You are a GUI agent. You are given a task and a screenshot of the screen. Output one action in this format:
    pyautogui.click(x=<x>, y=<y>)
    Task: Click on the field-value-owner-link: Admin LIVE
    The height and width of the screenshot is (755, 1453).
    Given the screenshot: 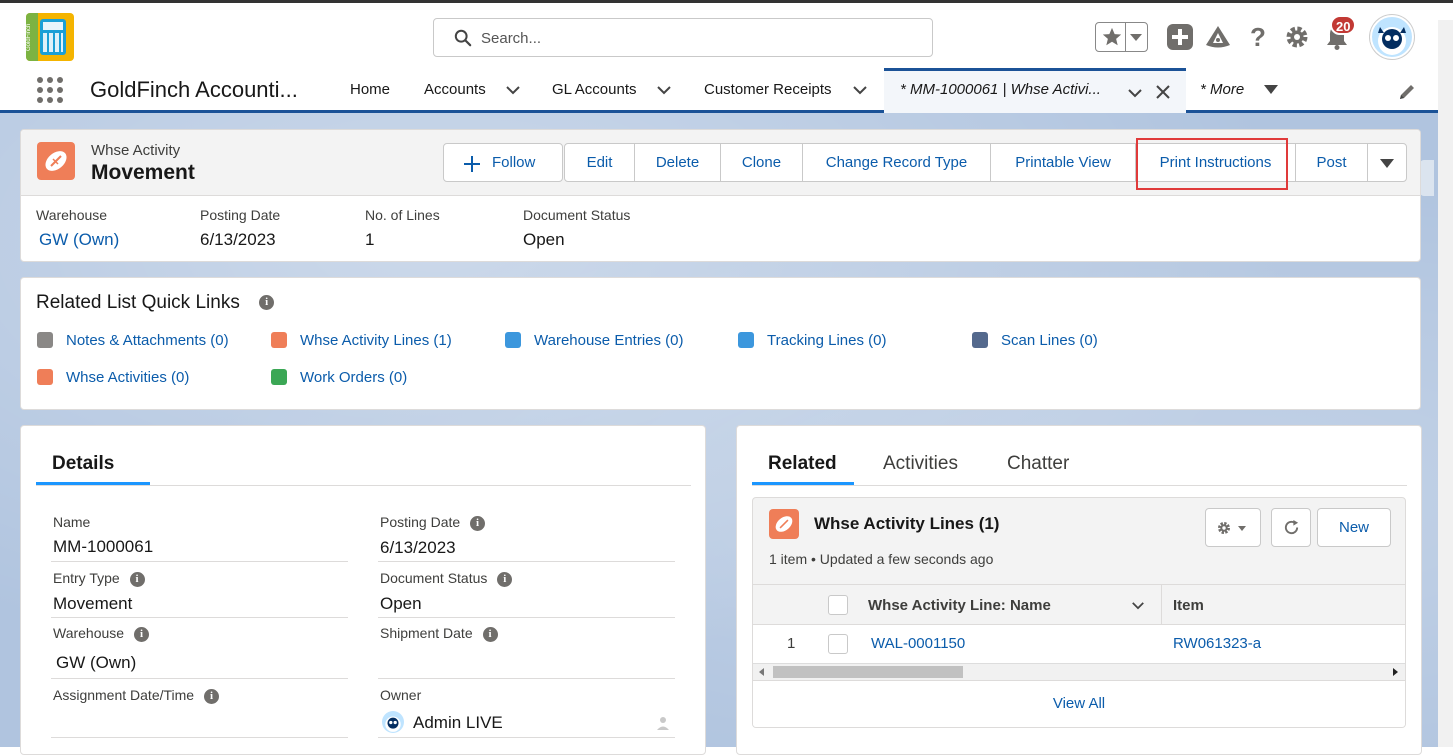 What is the action you would take?
    pyautogui.click(x=458, y=723)
    